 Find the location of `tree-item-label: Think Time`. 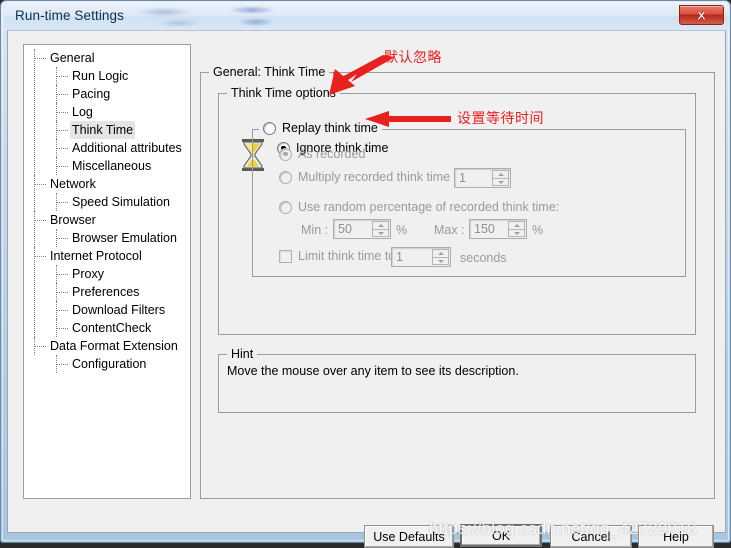

tree-item-label: Think Time is located at coordinates (103, 130).